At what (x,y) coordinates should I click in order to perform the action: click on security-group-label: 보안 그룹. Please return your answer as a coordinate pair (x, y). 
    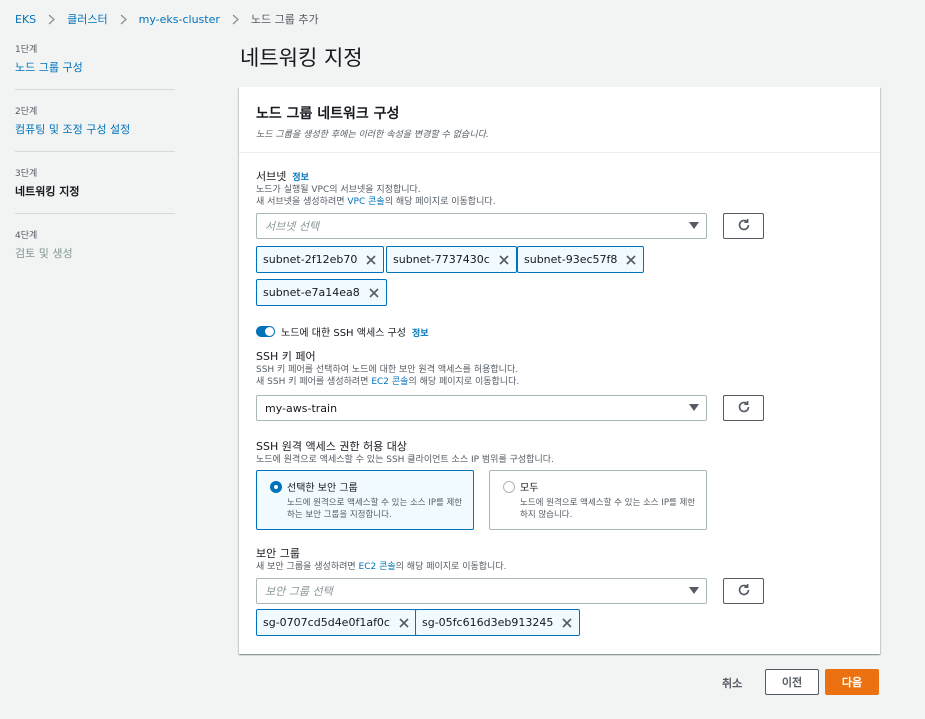
    Looking at the image, I should click on (278, 553).